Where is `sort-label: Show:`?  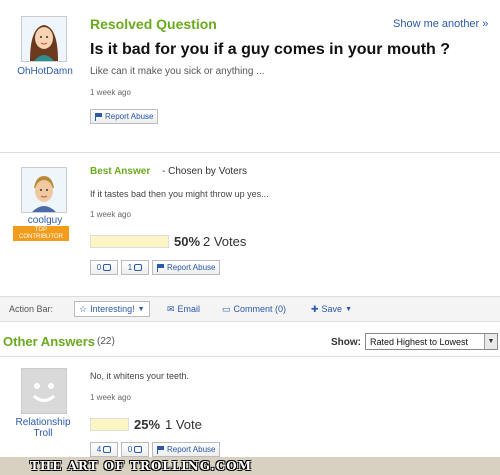 sort-label: Show: is located at coordinates (346, 342).